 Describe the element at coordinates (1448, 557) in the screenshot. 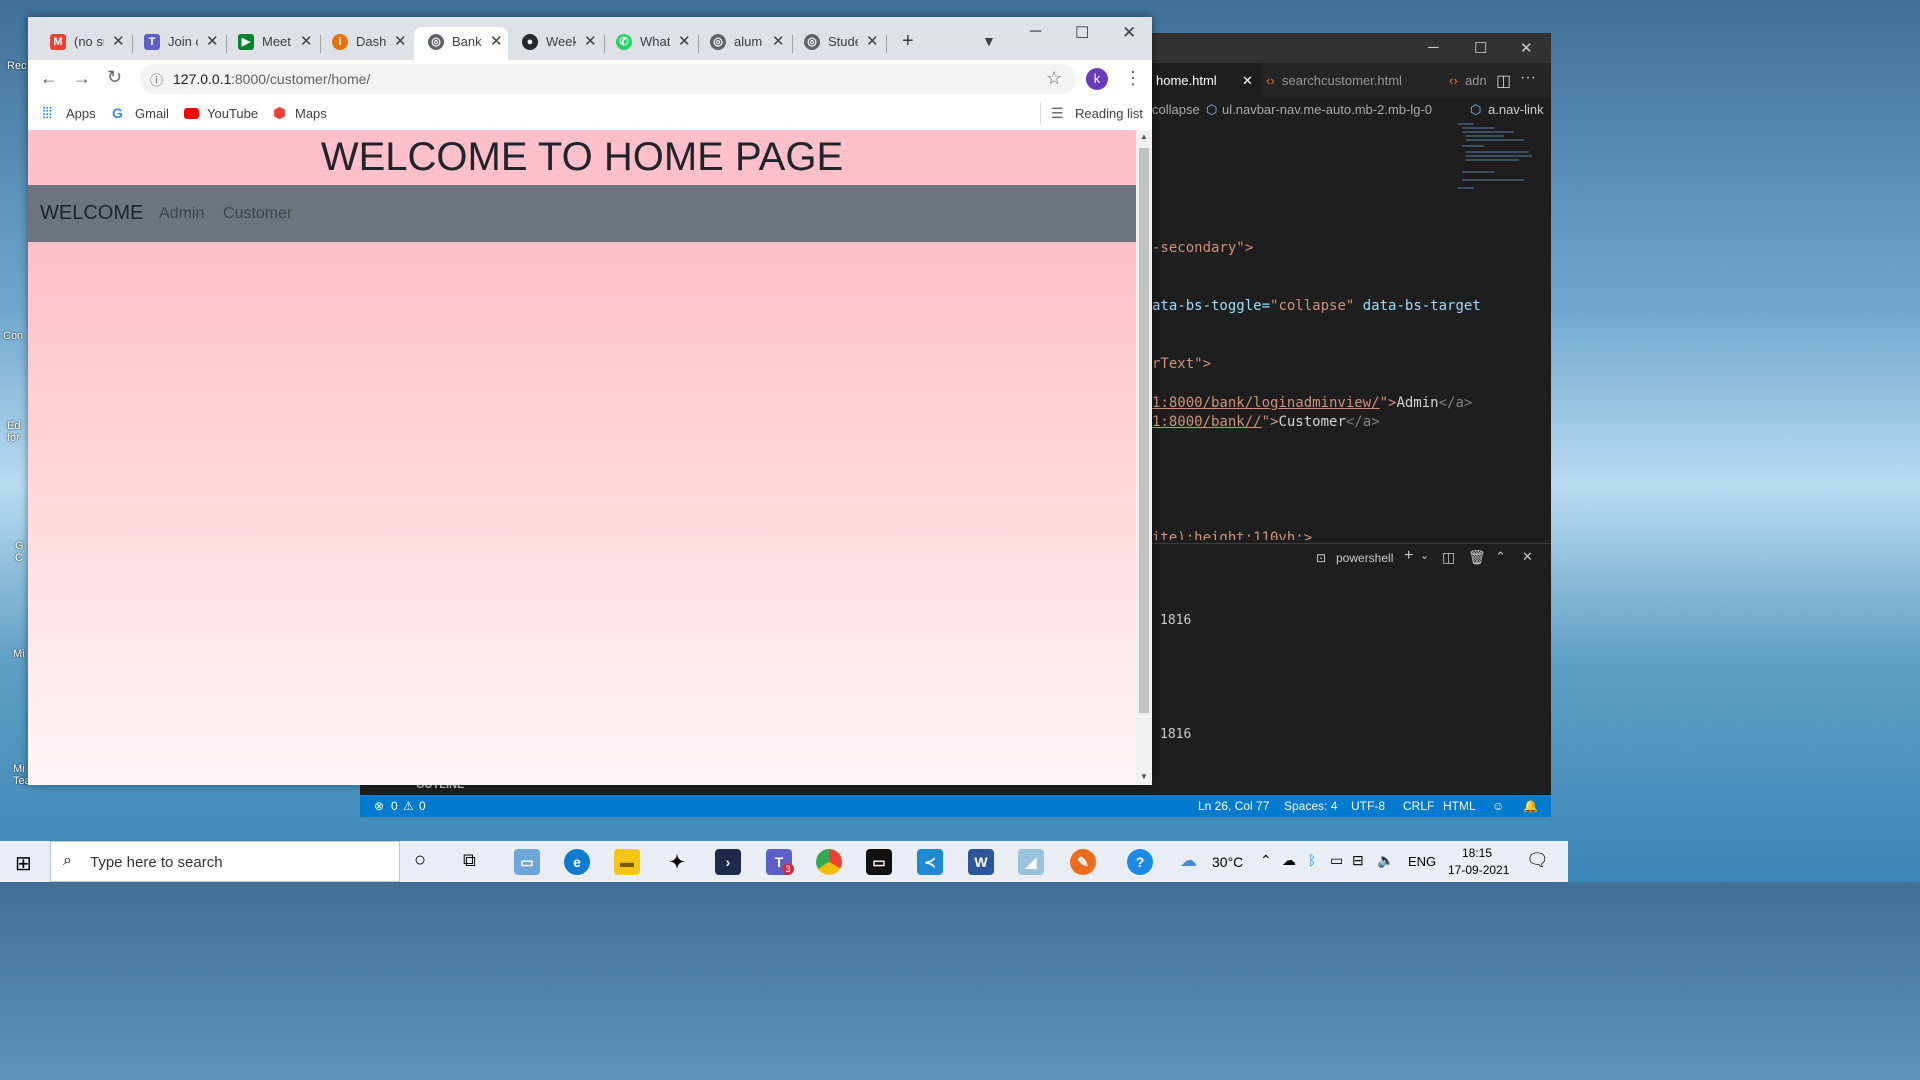

I see `split-terminal-icon: ◫` at that location.